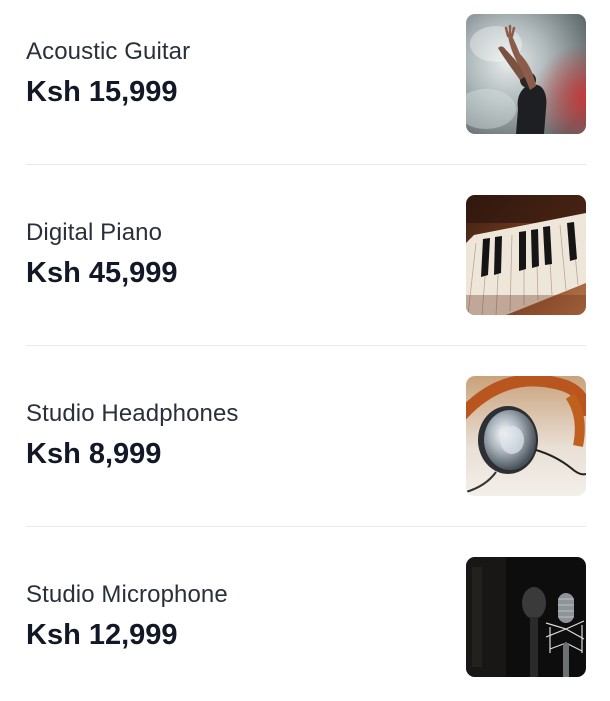  What do you see at coordinates (108, 51) in the screenshot?
I see `product-name: Acoustic Guitar` at bounding box center [108, 51].